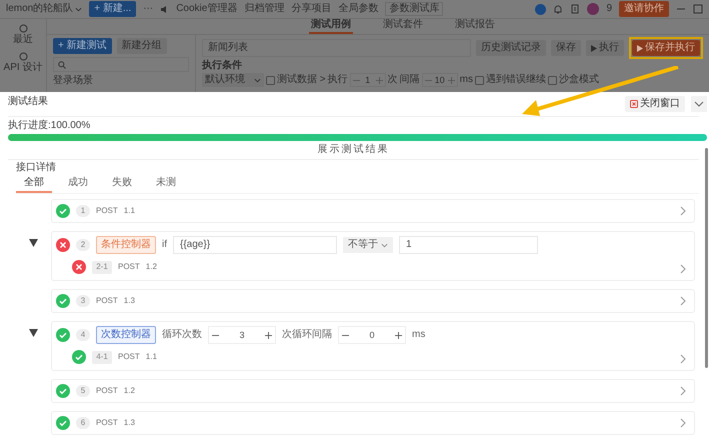 This screenshot has height=447, width=709. I want to click on action-button: 保存, so click(566, 48).